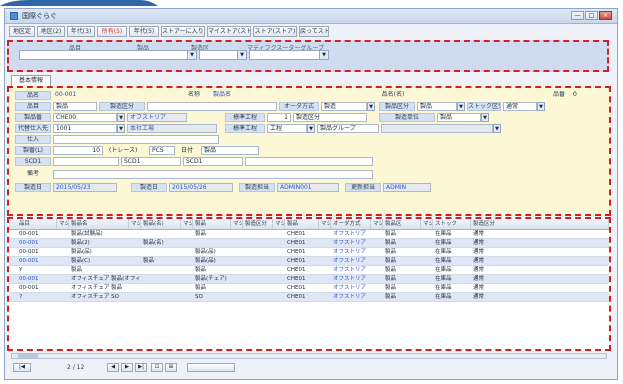 The width and height of the screenshot is (623, 384). What do you see at coordinates (452, 224) in the screenshot?
I see `grid-header-cell: ストック` at bounding box center [452, 224].